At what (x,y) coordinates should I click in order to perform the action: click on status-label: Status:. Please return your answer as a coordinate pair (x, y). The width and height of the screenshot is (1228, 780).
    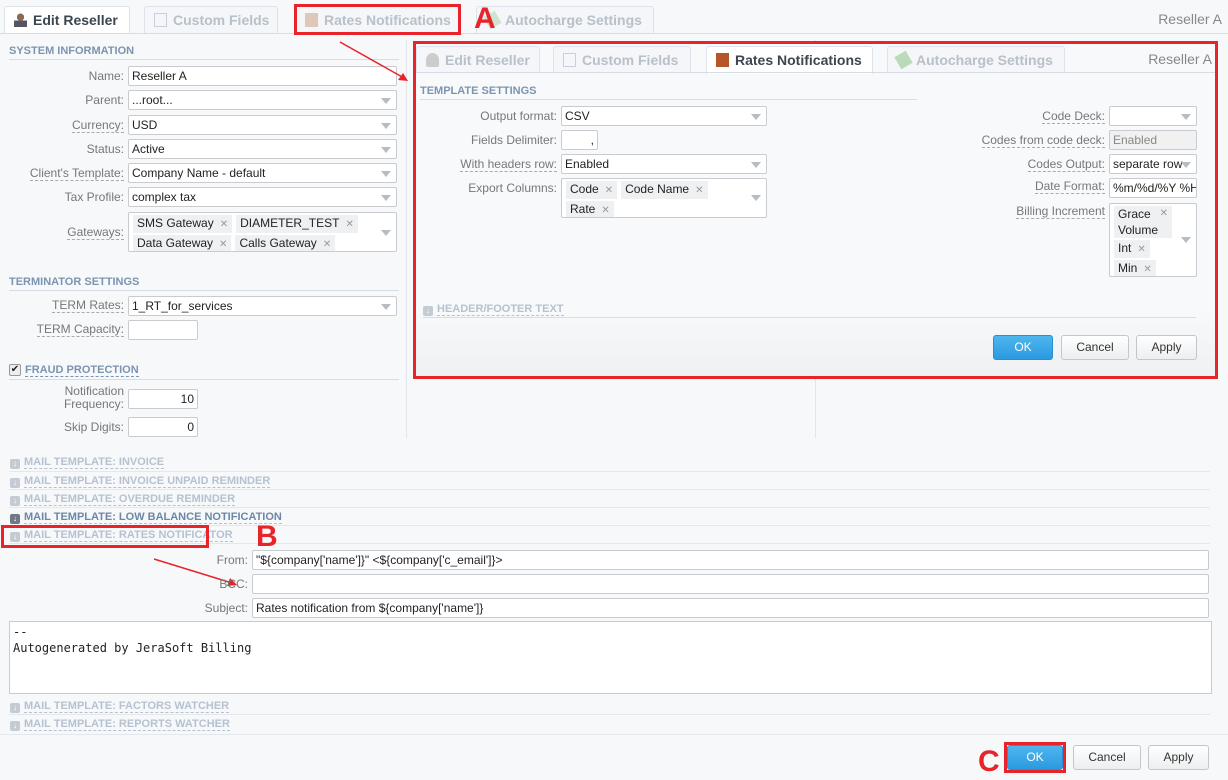
    Looking at the image, I should click on (105, 149).